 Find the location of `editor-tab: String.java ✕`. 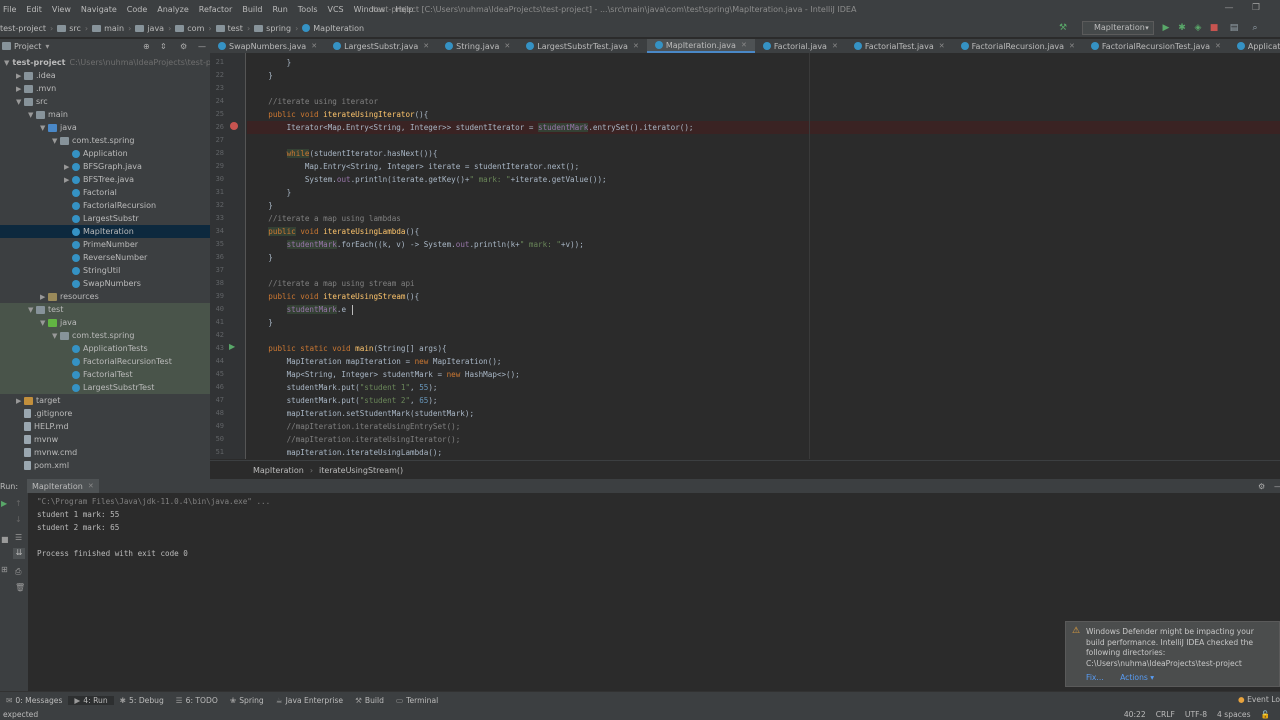

editor-tab: String.java ✕ is located at coordinates (477, 46).